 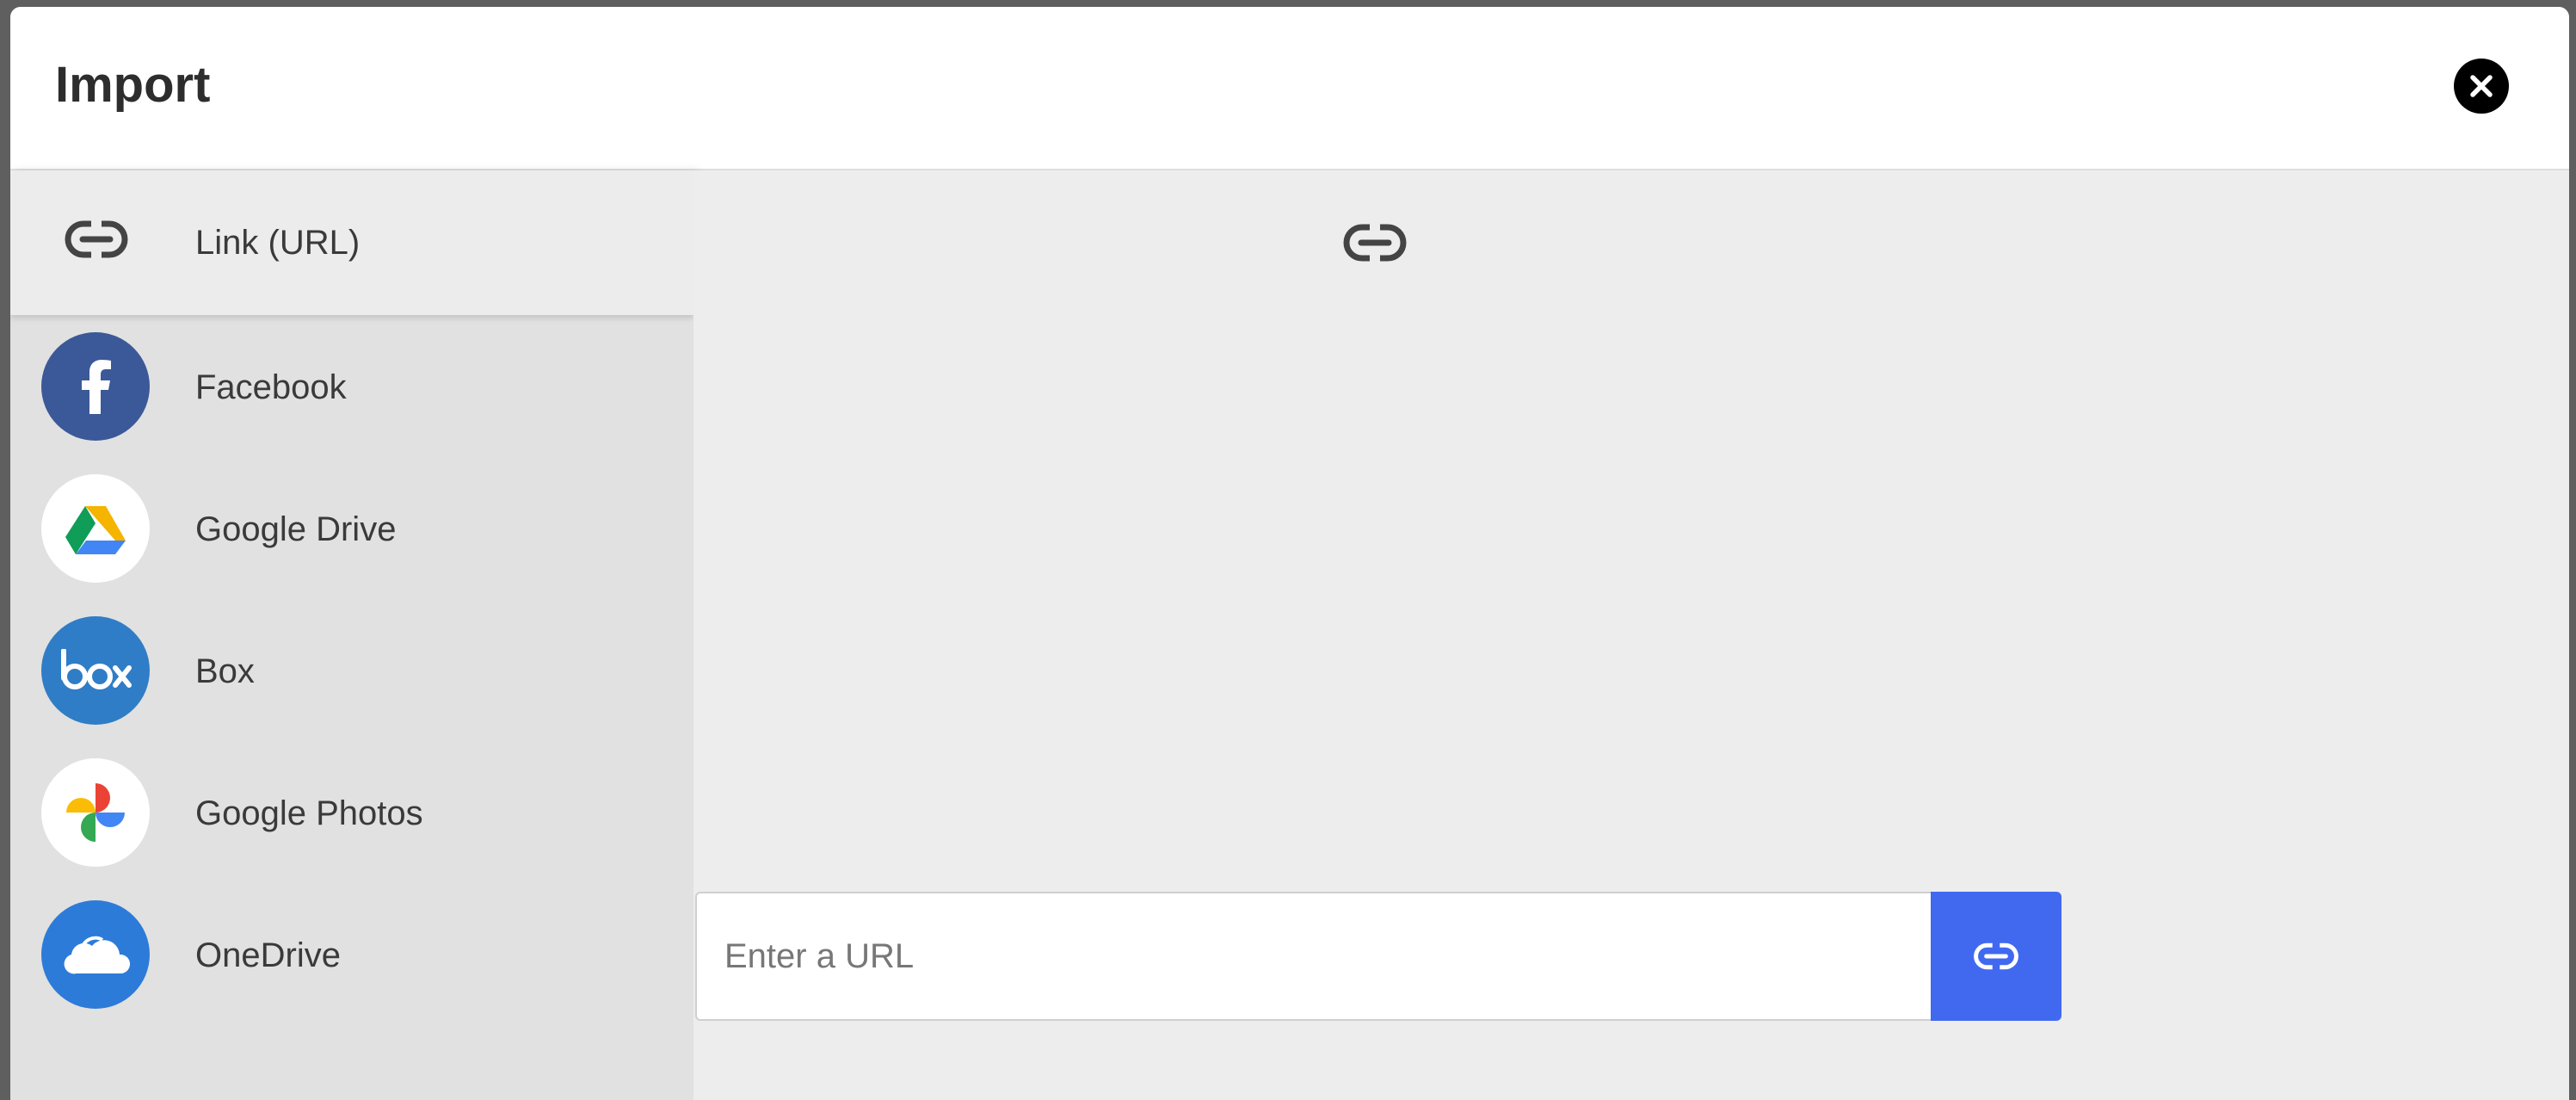 I want to click on close-icon, so click(x=2482, y=86).